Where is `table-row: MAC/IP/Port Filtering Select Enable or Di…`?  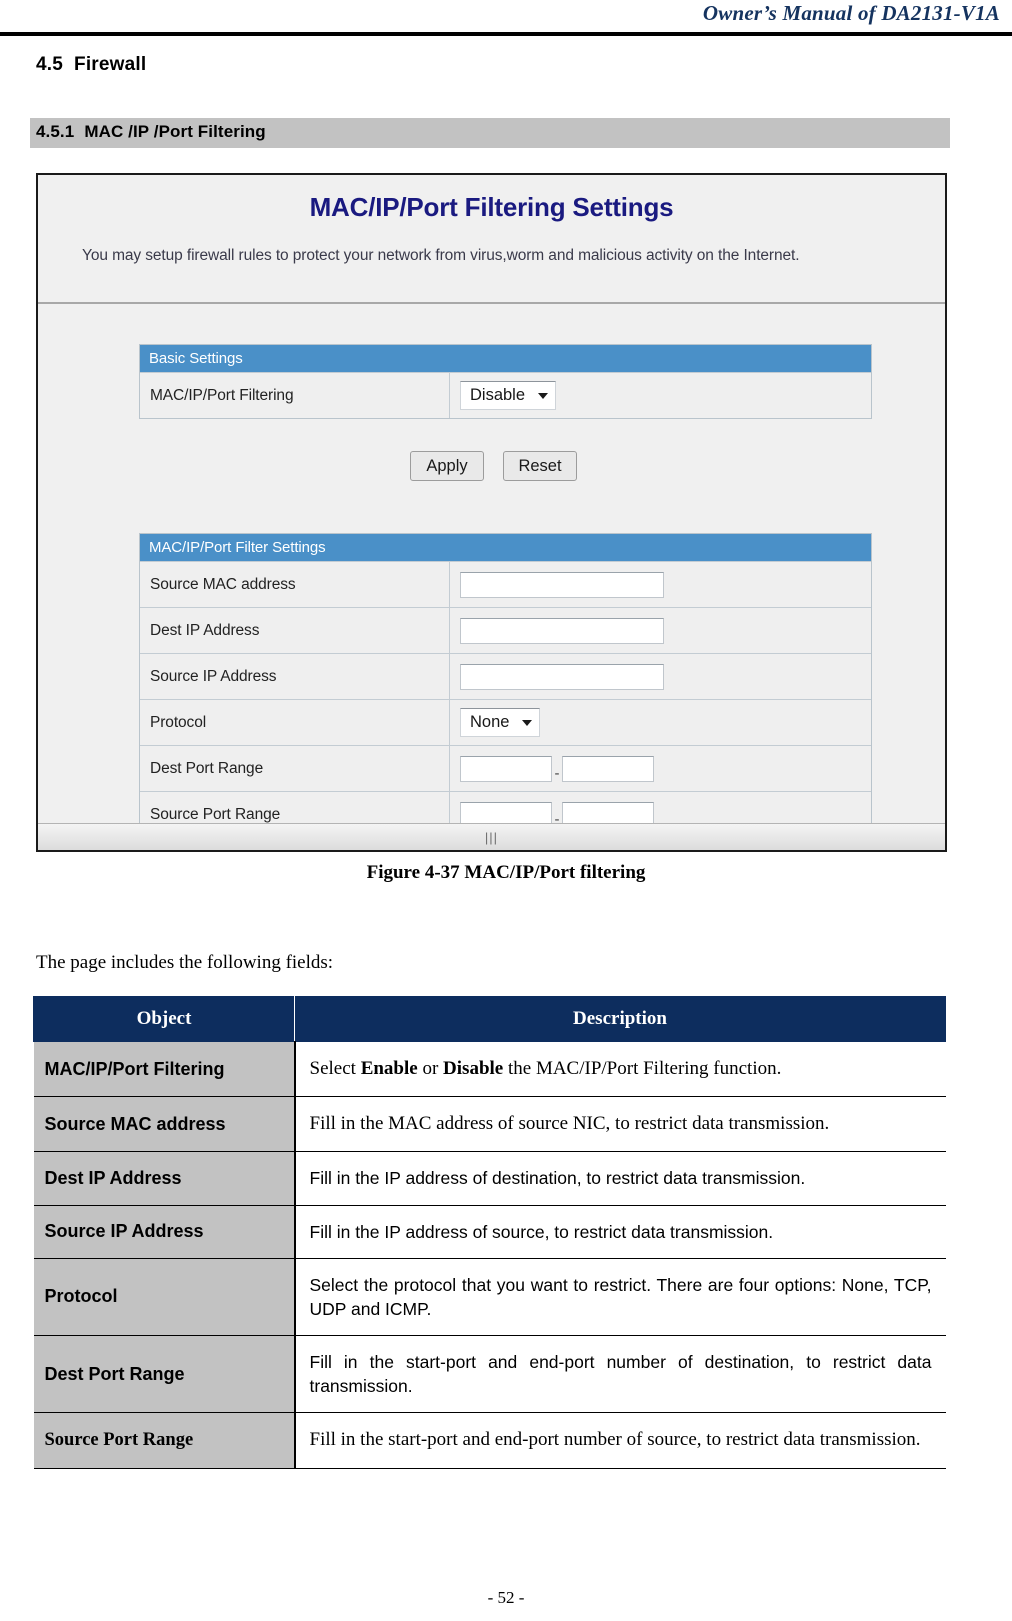 table-row: MAC/IP/Port Filtering Select Enable or Di… is located at coordinates (489, 1069).